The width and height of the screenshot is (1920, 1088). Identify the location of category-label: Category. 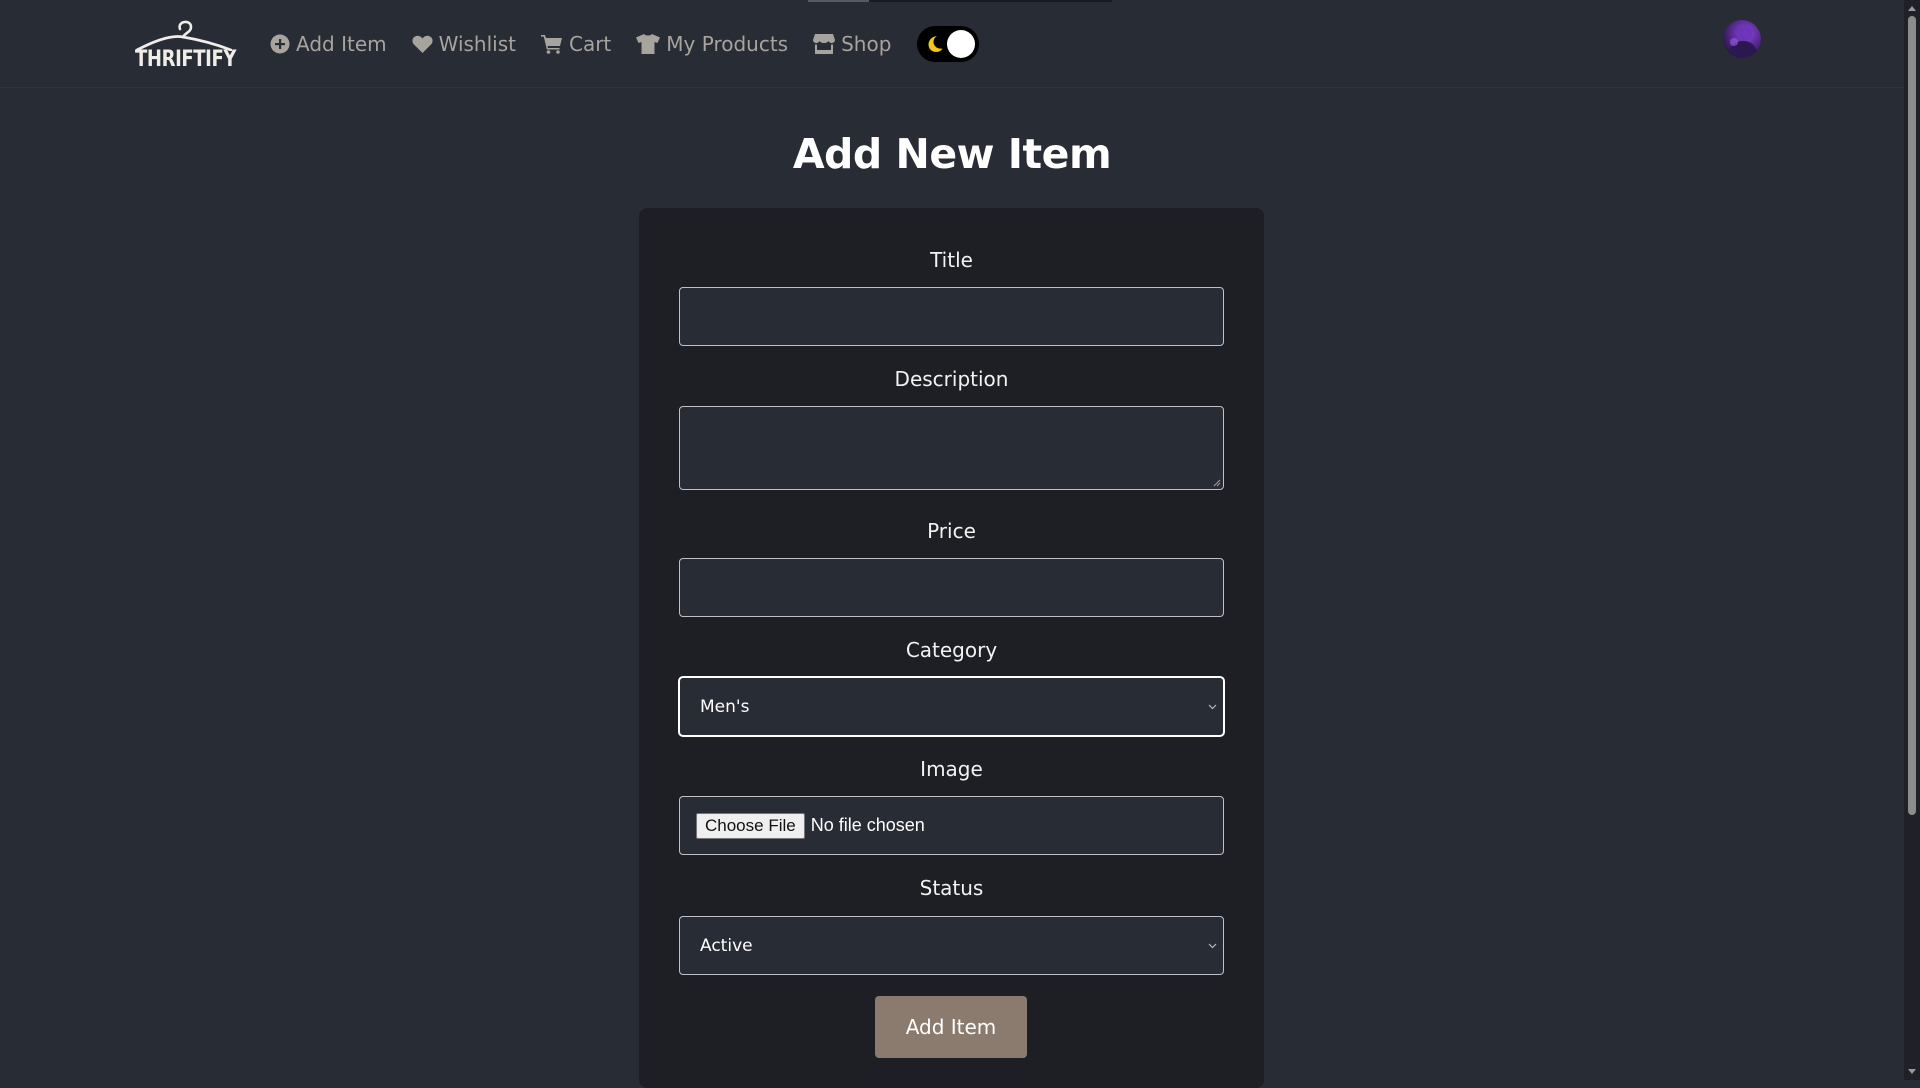
(951, 650).